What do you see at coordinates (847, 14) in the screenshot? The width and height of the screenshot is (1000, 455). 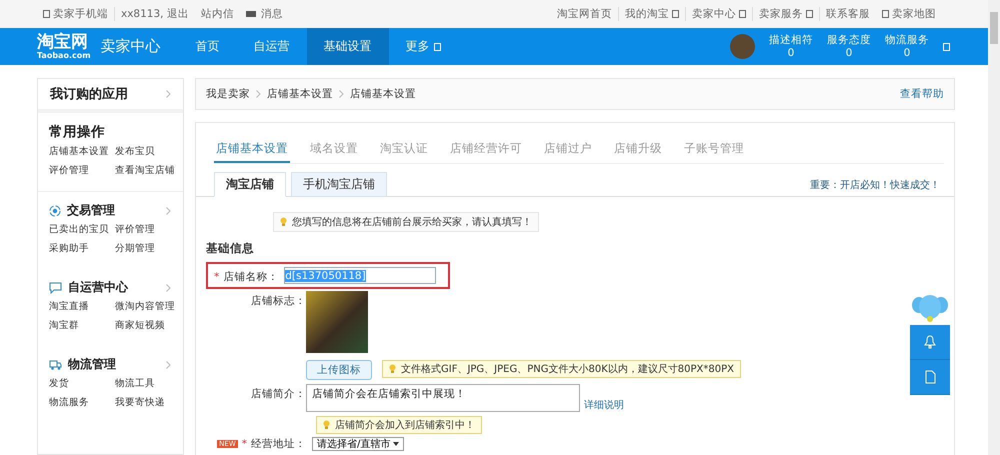 I see `top-link: 联系客服` at bounding box center [847, 14].